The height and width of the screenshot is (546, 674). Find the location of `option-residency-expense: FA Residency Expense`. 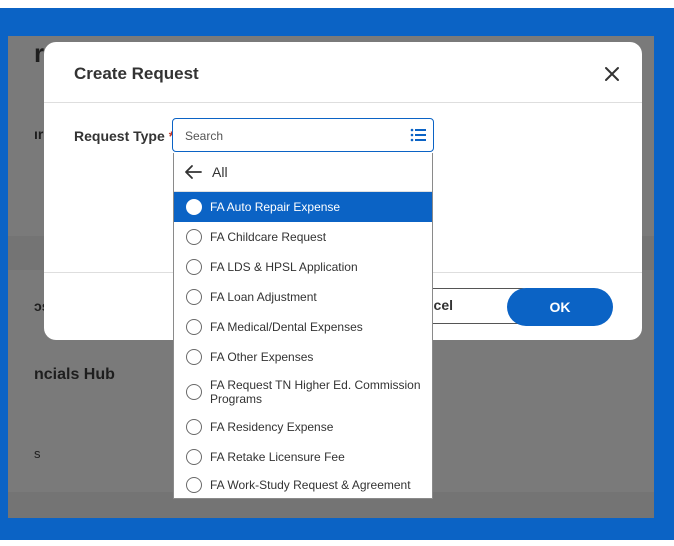

option-residency-expense: FA Residency Expense is located at coordinates (303, 427).